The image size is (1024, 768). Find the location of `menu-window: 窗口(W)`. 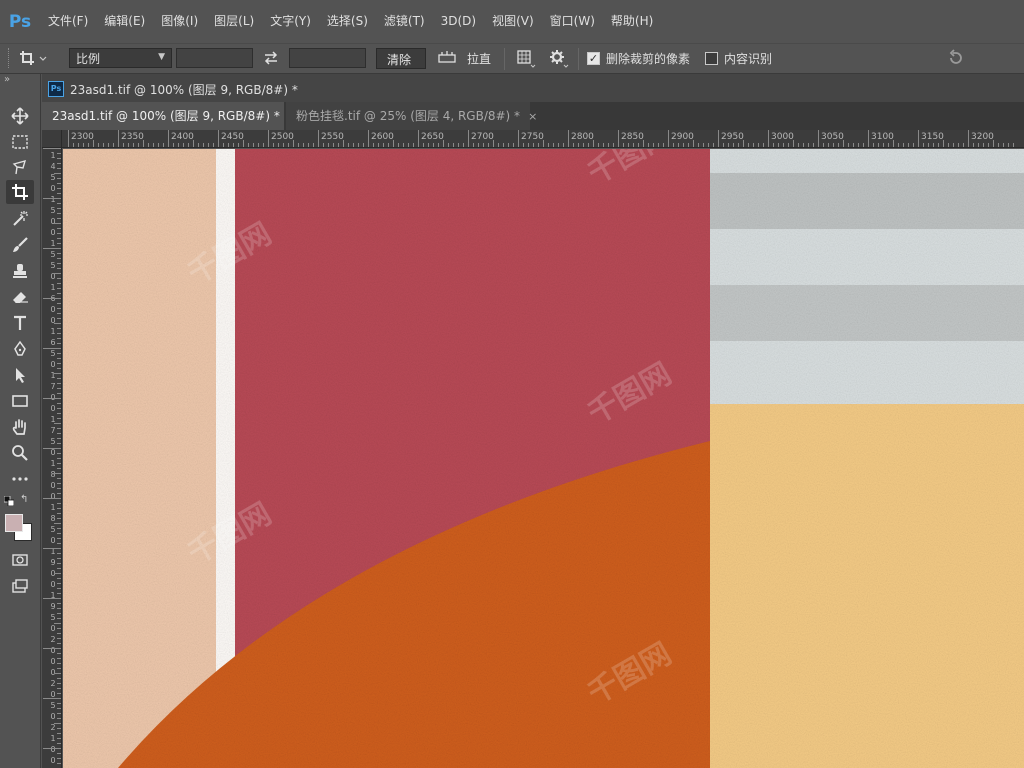

menu-window: 窗口(W) is located at coordinates (572, 21).